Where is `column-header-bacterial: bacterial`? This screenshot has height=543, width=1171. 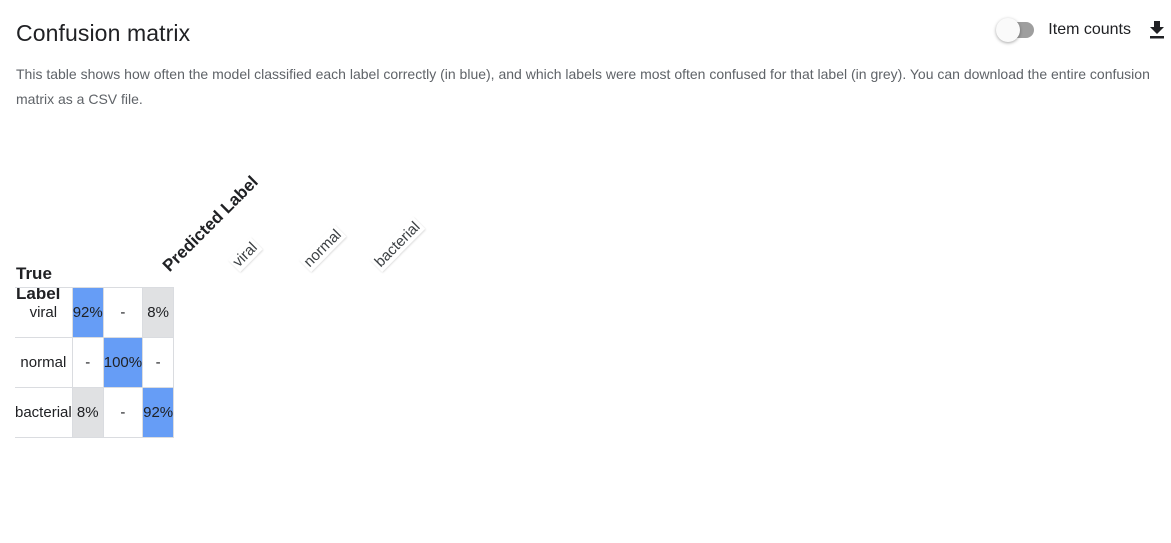
column-header-bacterial: bacterial is located at coordinates (397, 244).